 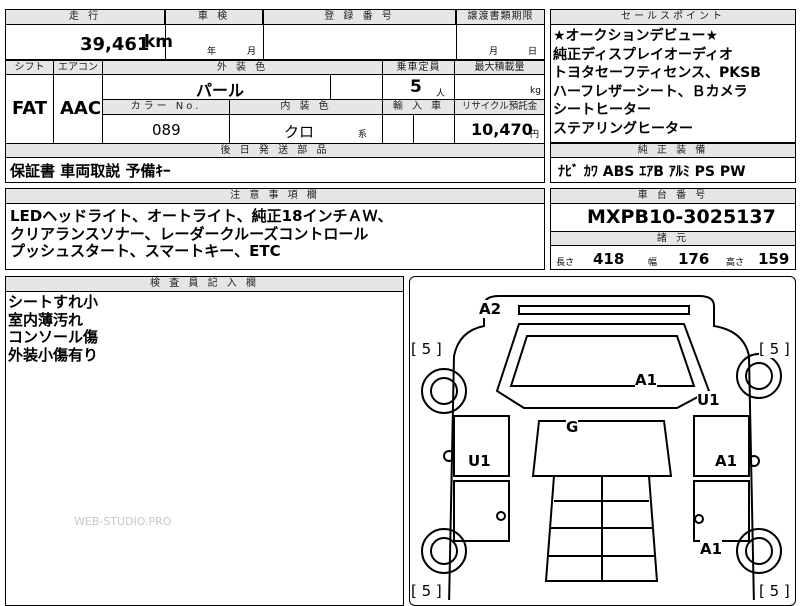 I want to click on sales-point-line: 純正ディスプレイオーディオ, so click(x=643, y=54).